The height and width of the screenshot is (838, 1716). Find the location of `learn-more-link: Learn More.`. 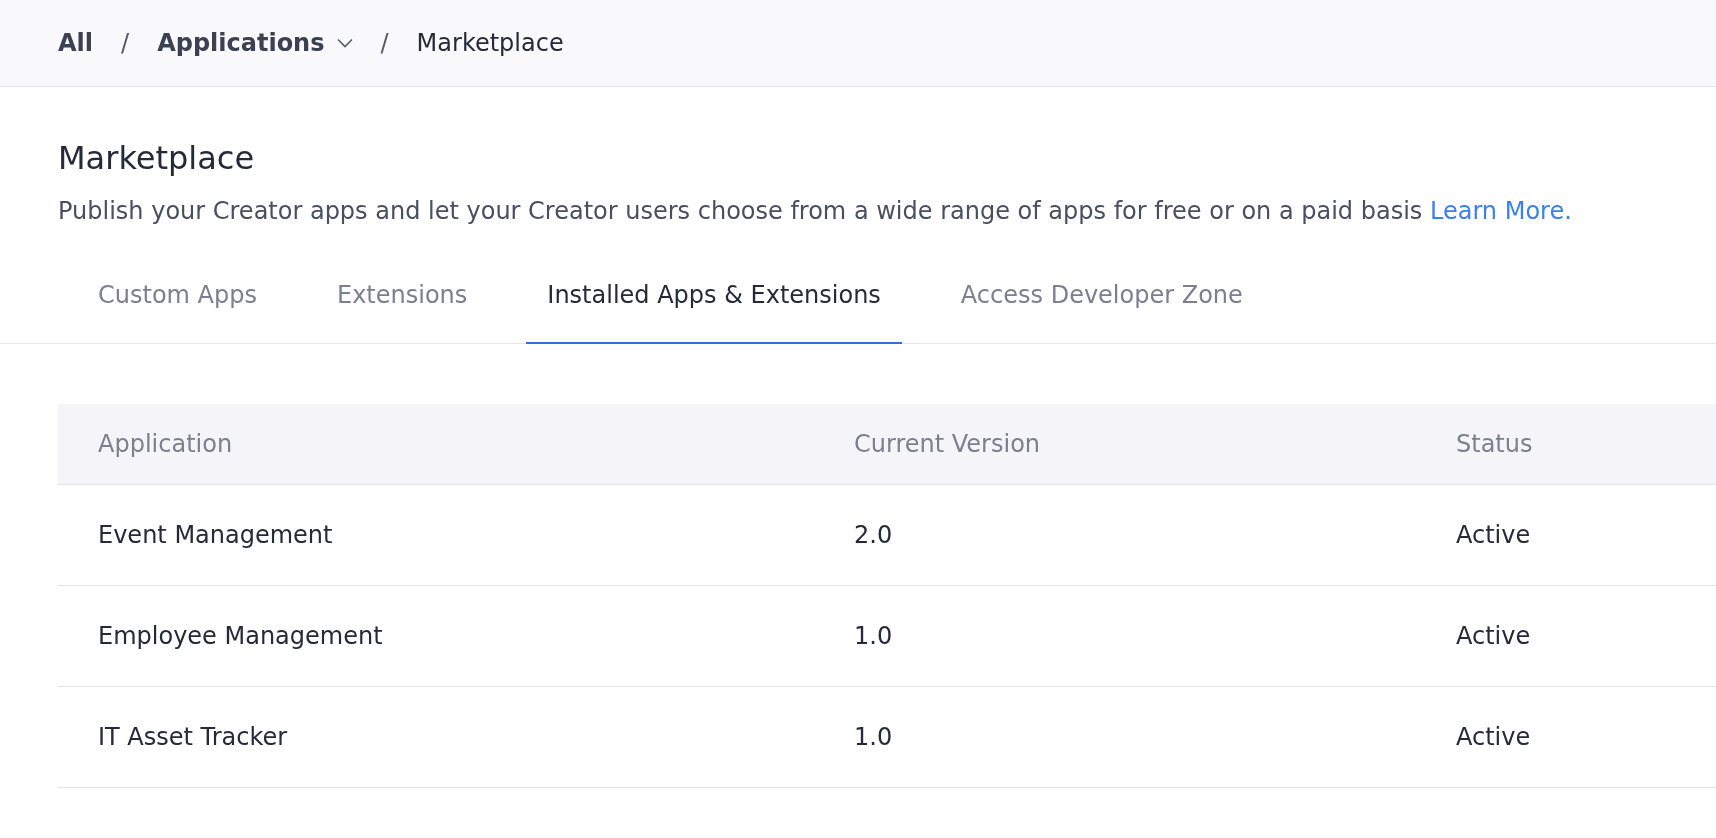

learn-more-link: Learn More. is located at coordinates (1500, 211).